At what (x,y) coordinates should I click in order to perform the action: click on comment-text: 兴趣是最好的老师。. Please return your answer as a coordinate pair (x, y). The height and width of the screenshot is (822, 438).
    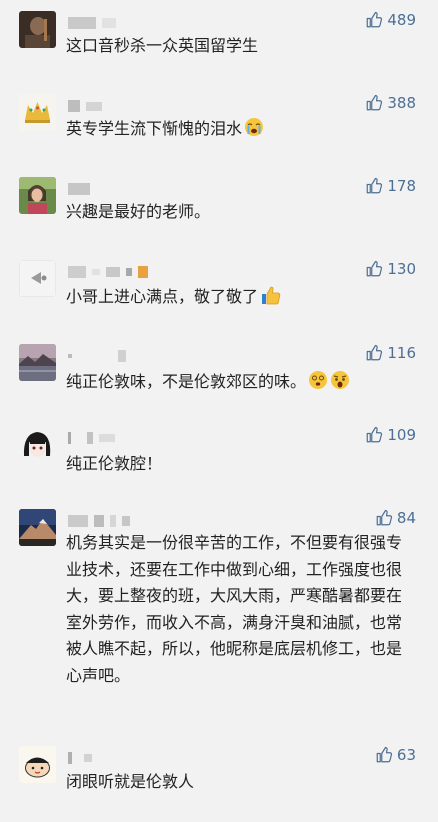
    Looking at the image, I should click on (138, 211).